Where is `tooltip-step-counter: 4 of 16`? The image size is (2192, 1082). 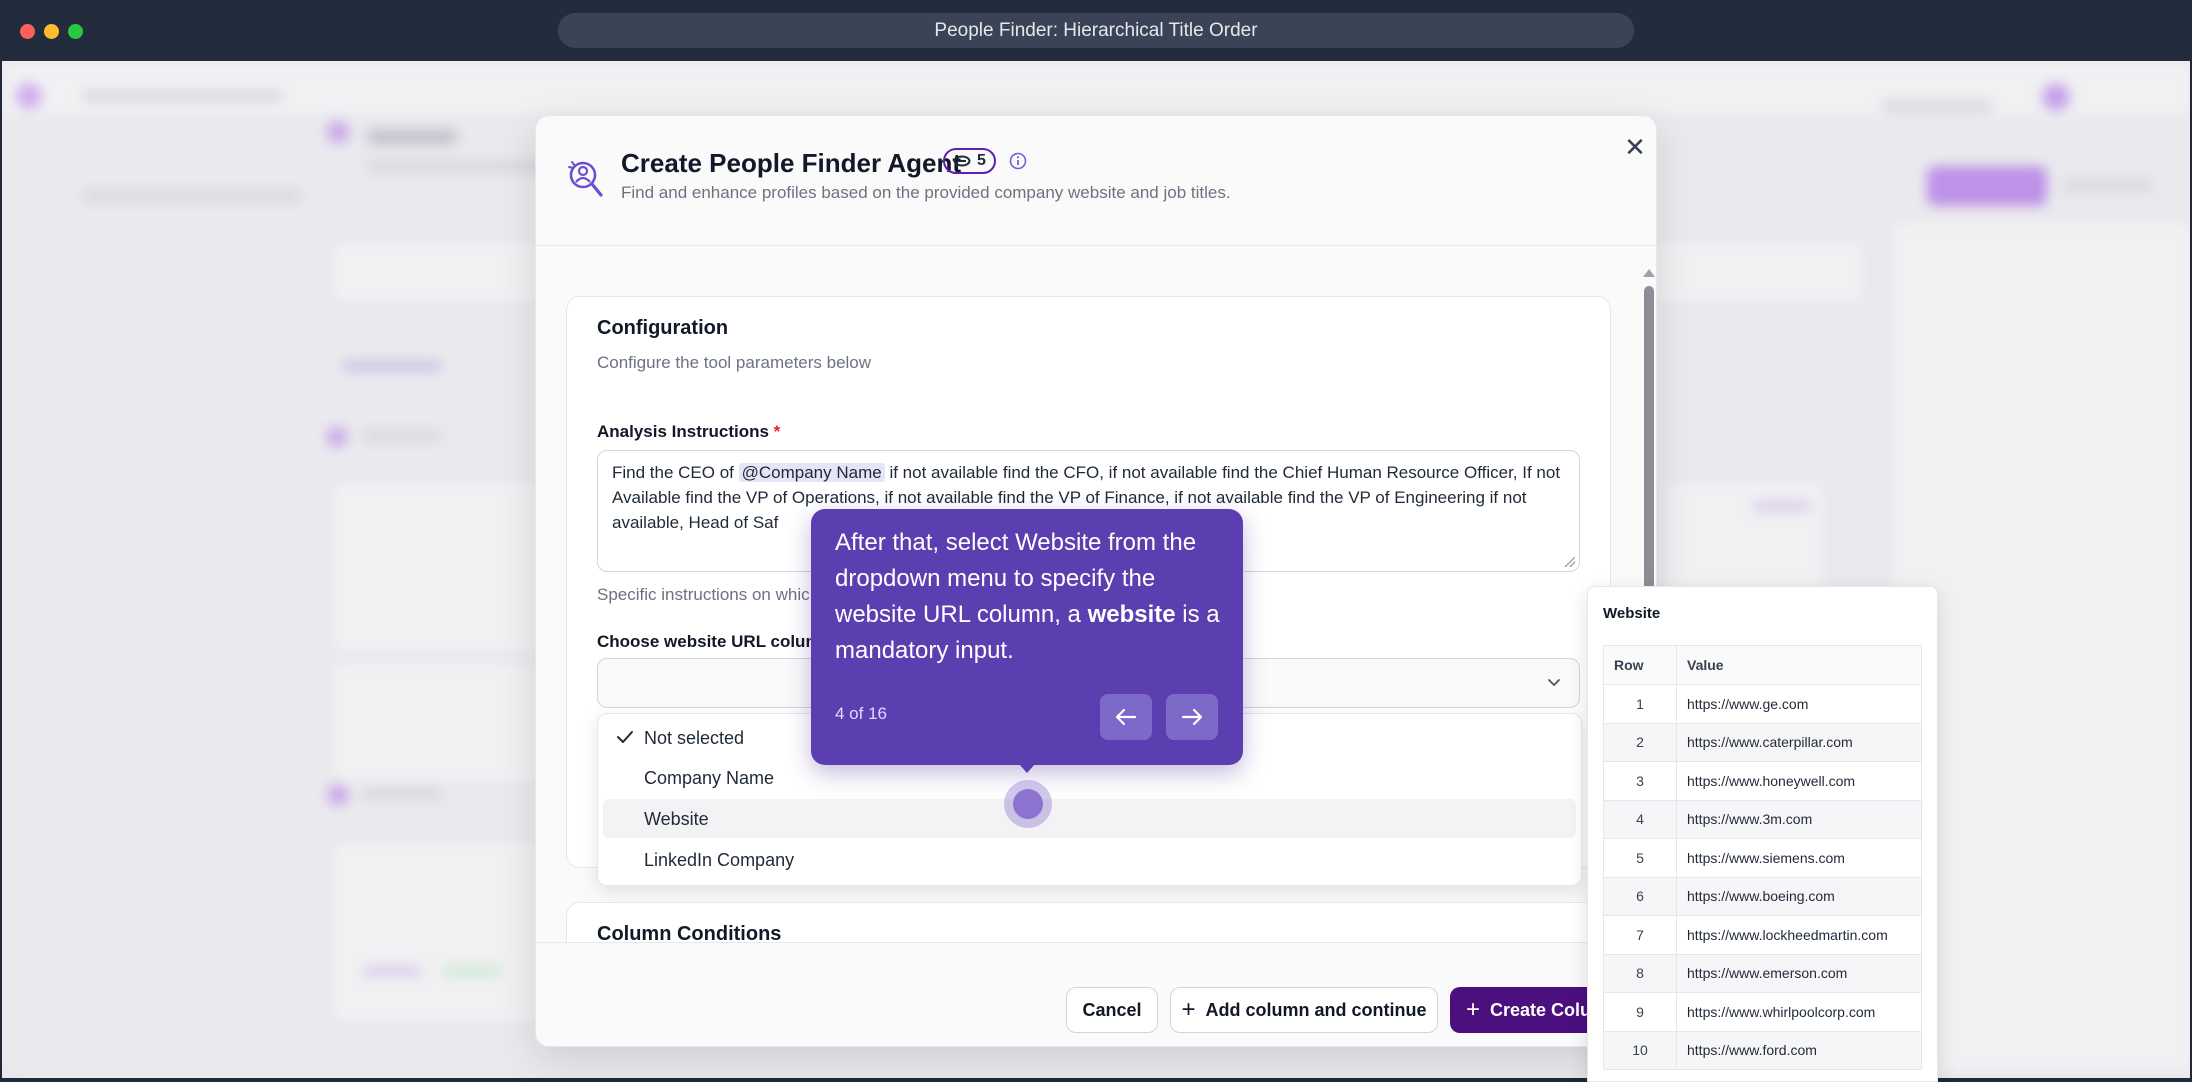 tooltip-step-counter: 4 of 16 is located at coordinates (861, 713).